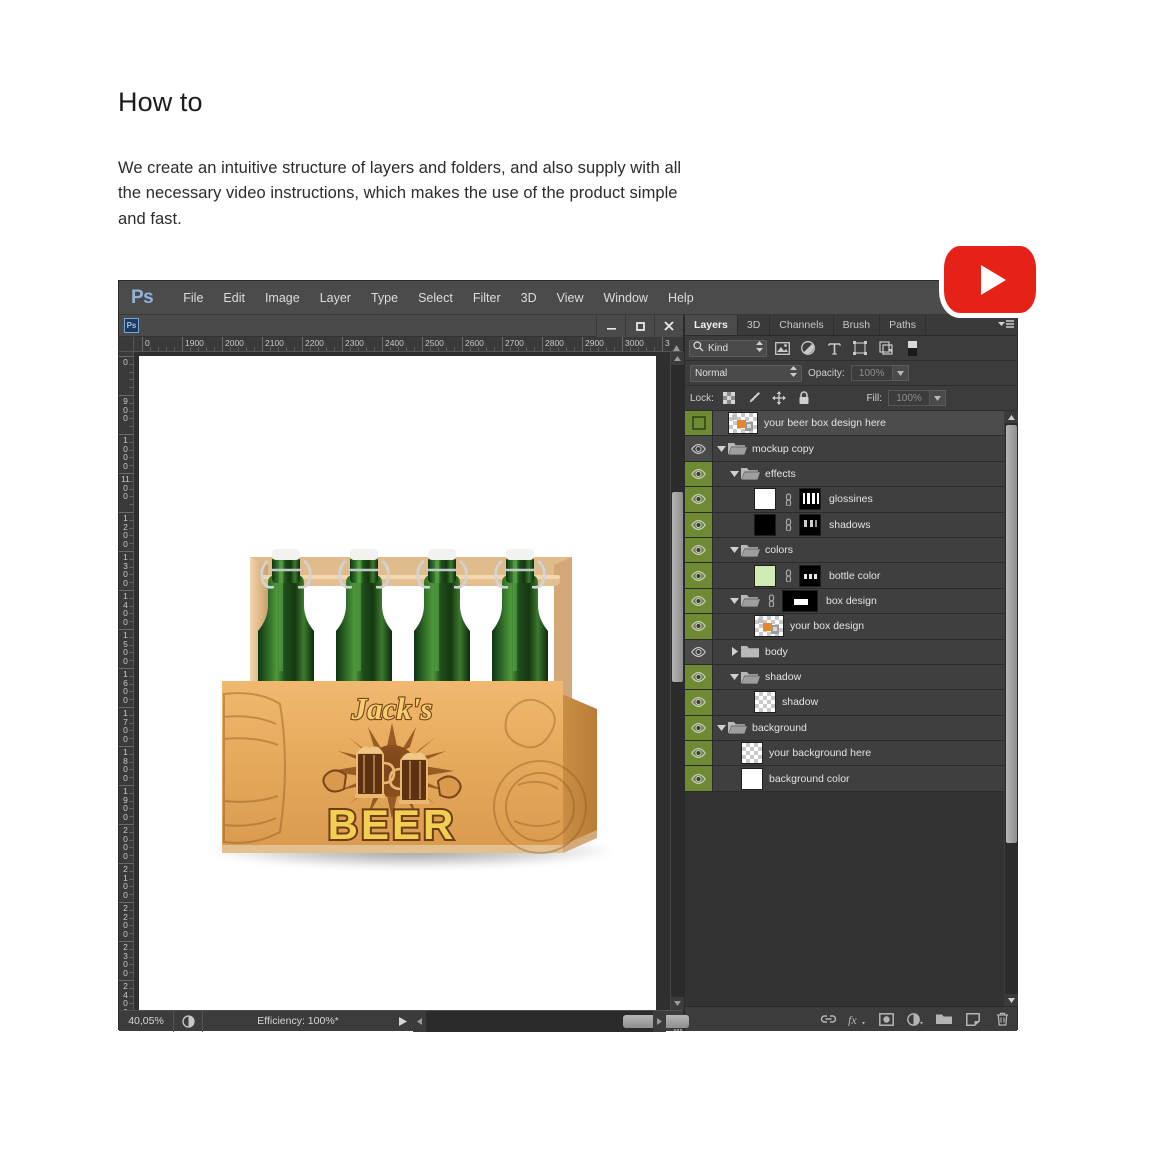 This screenshot has width=1160, height=1160. What do you see at coordinates (909, 398) in the screenshot?
I see `fill-value: 100%` at bounding box center [909, 398].